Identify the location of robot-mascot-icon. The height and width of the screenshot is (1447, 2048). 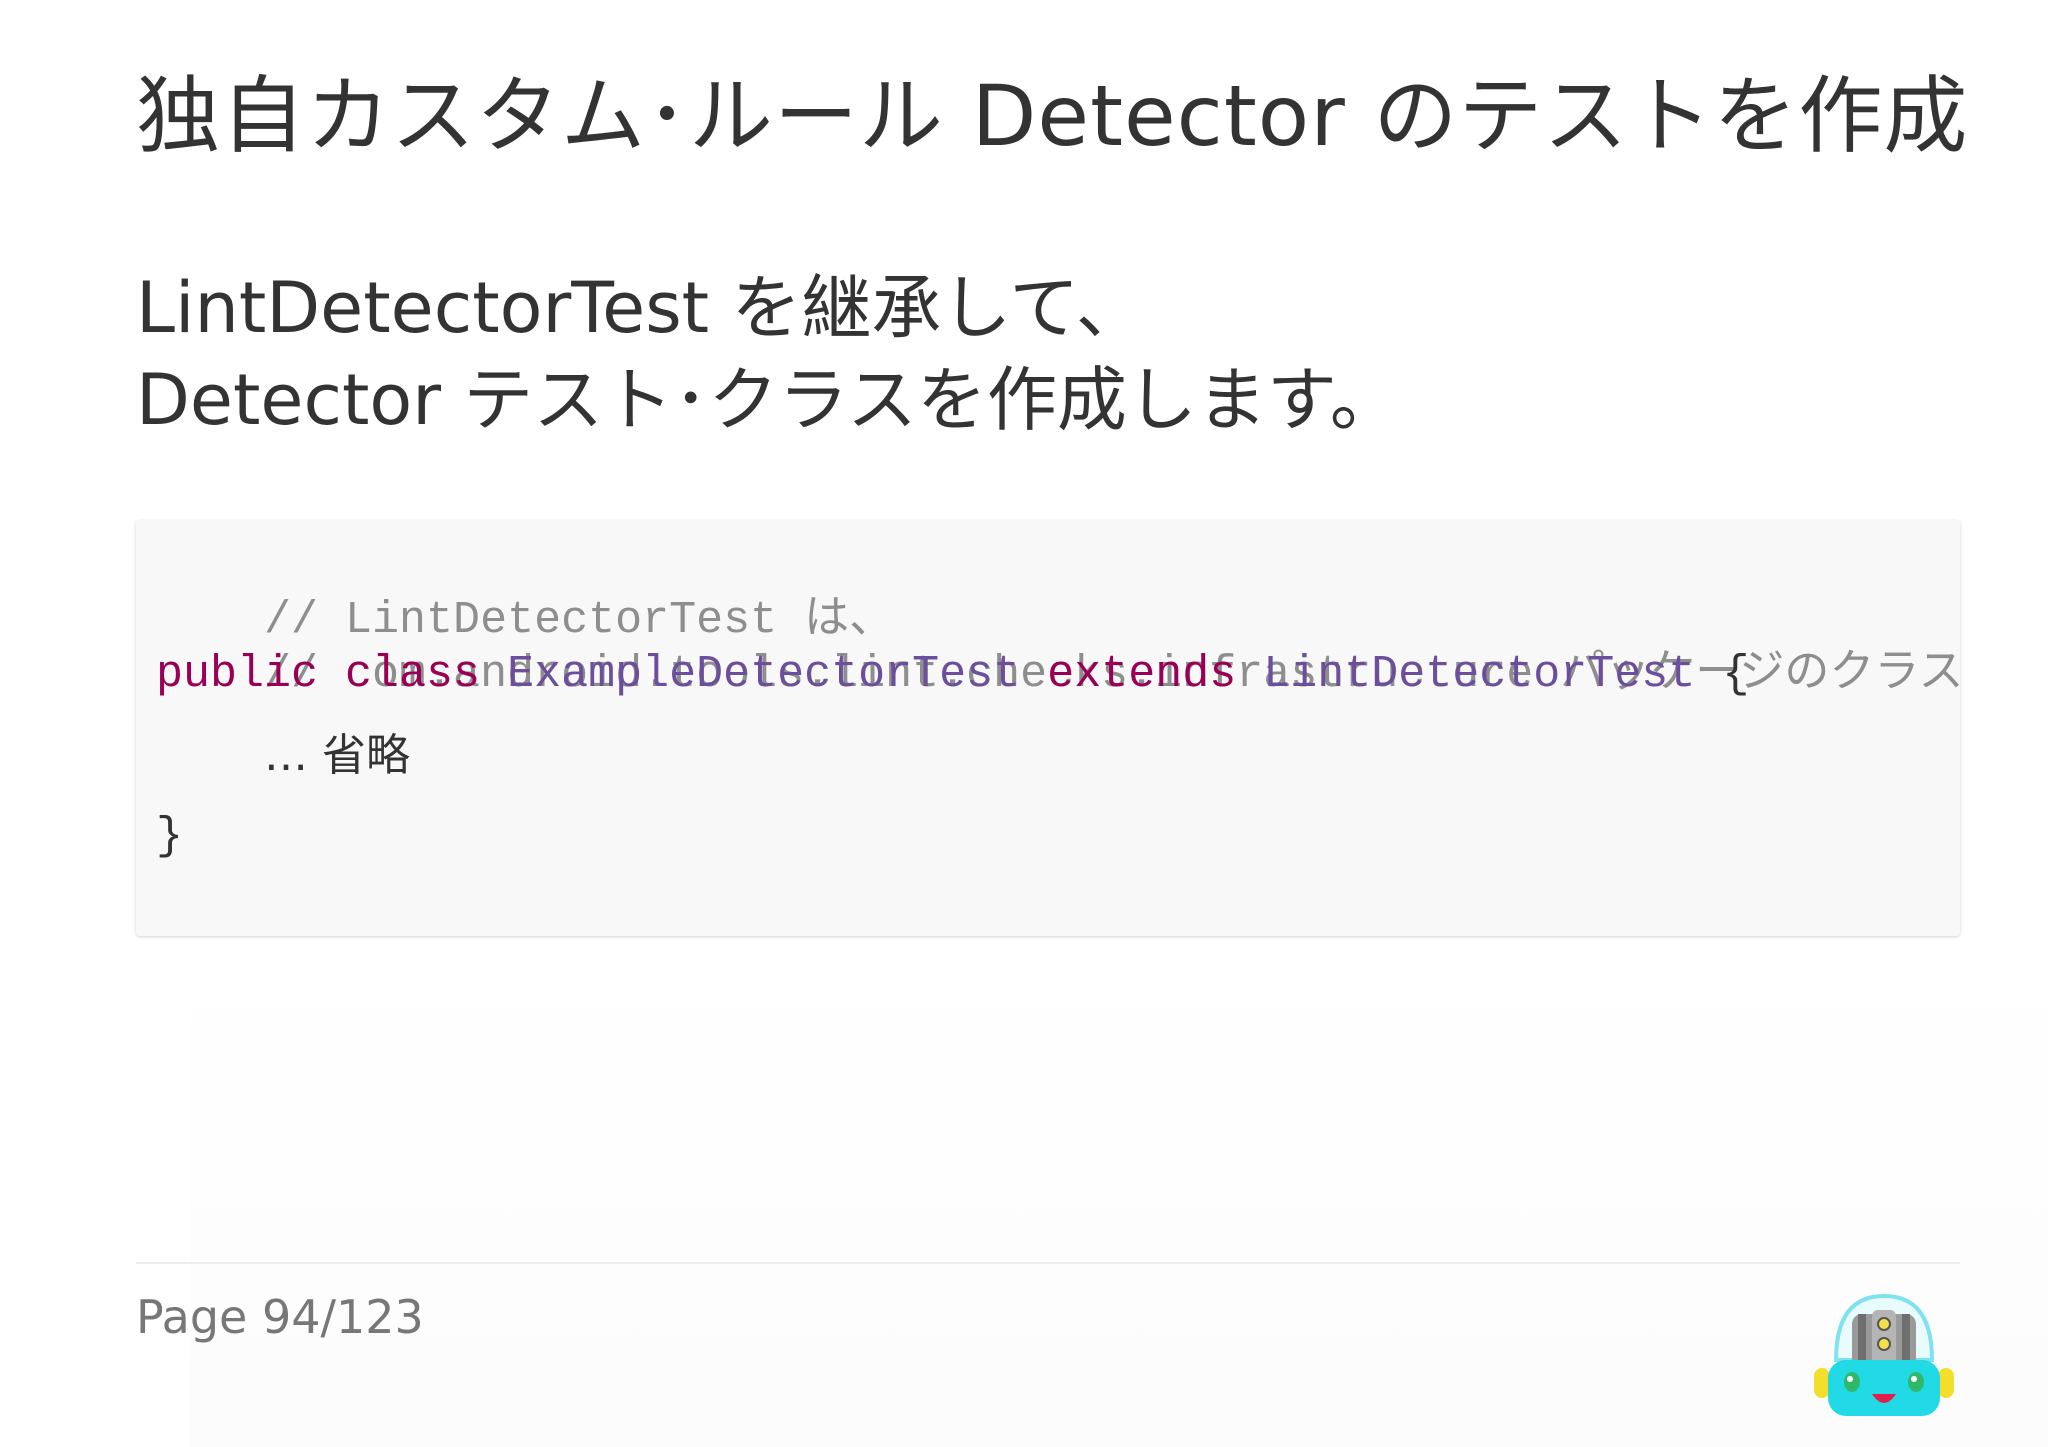
(1884, 1355).